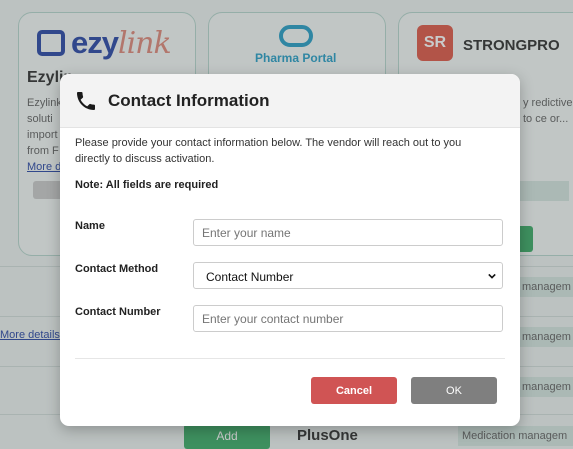  What do you see at coordinates (454, 390) in the screenshot?
I see `ok-button: OK` at bounding box center [454, 390].